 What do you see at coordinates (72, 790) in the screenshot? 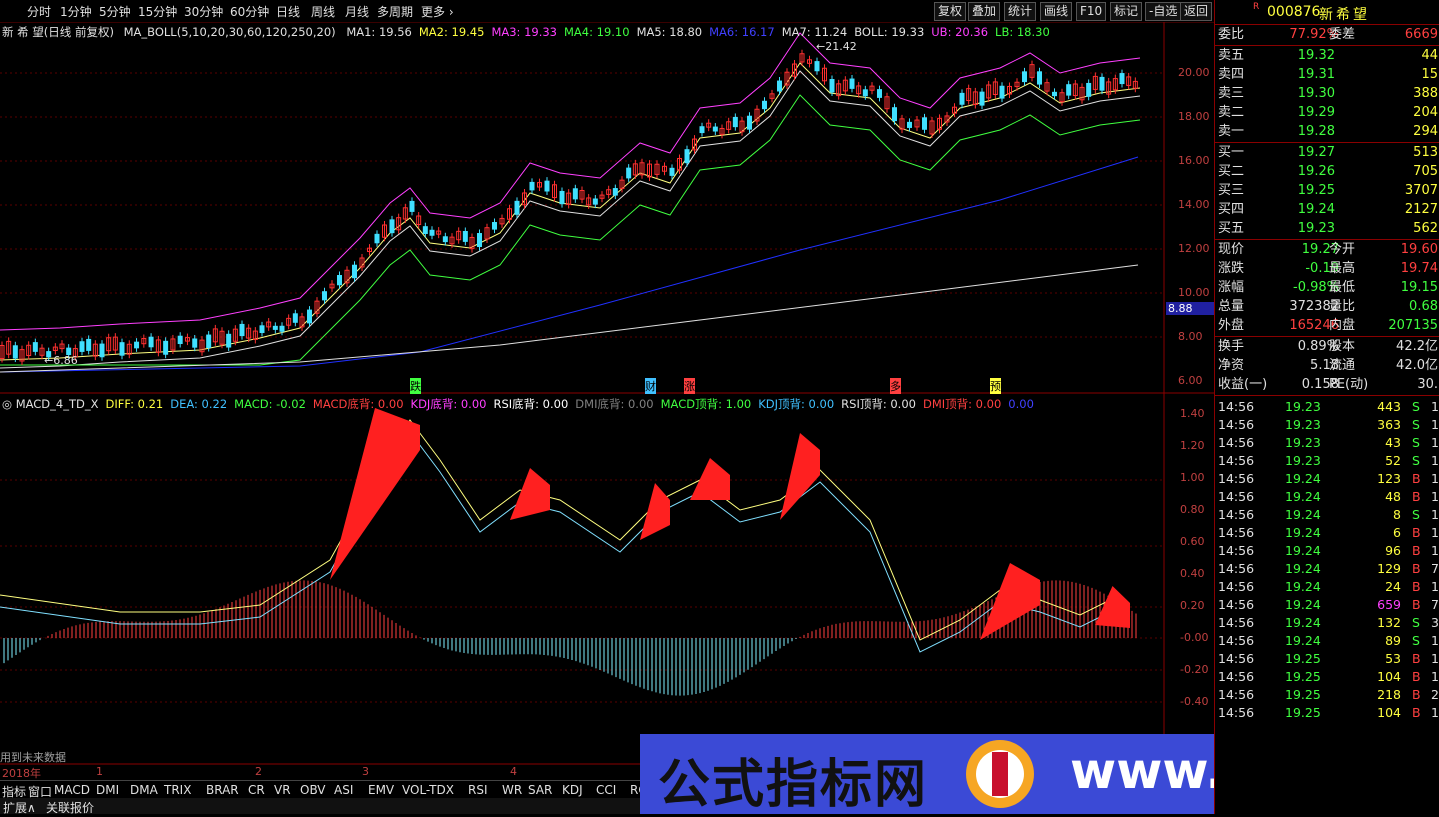
I see `indicator-tab-2: MACD` at bounding box center [72, 790].